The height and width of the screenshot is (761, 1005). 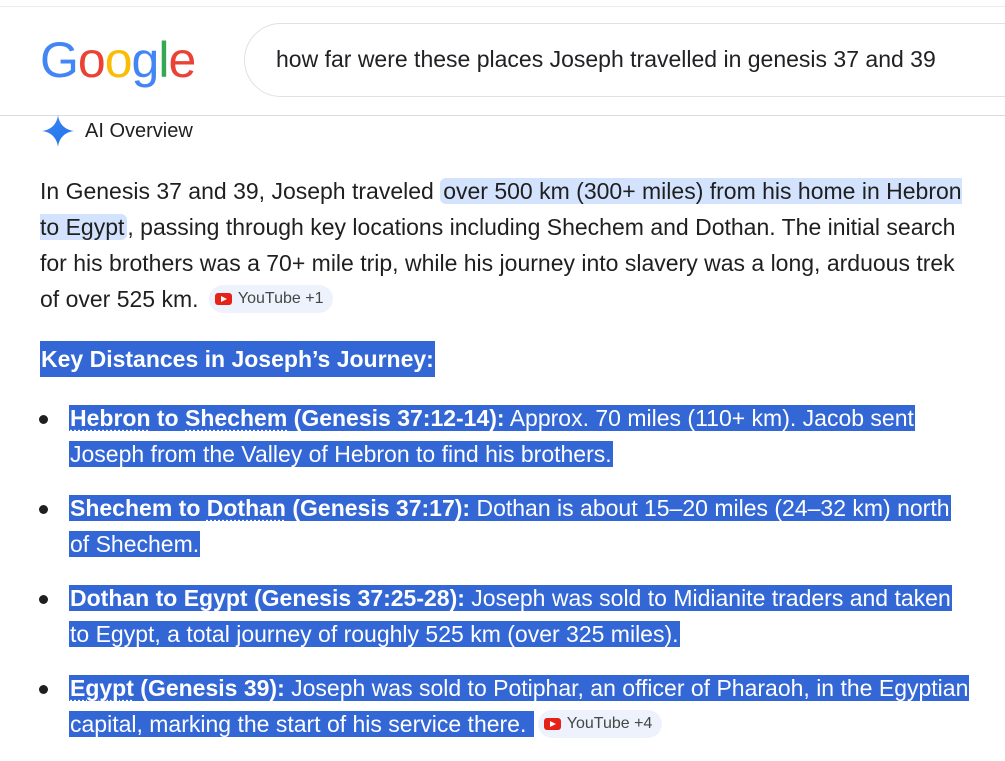 I want to click on place-link-dothan: Dothan, so click(x=246, y=508).